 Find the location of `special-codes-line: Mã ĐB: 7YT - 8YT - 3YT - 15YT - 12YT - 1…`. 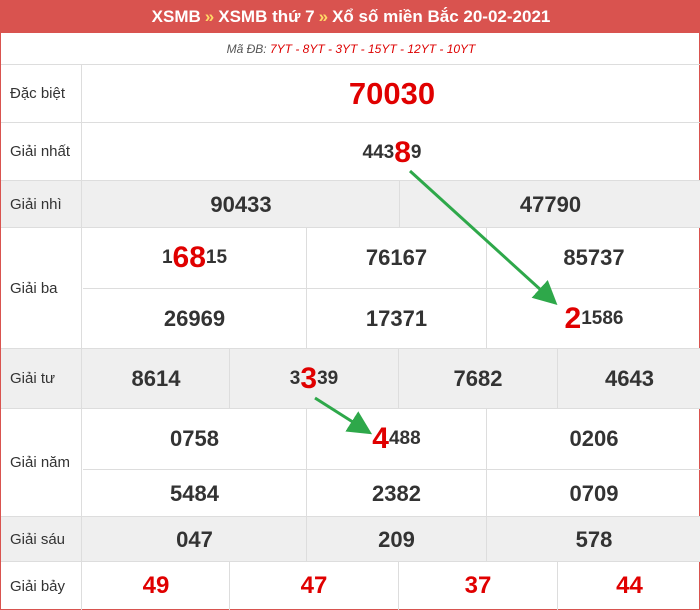

special-codes-line: Mã ĐB: 7YT - 8YT - 3YT - 15YT - 12YT - 1… is located at coordinates (350, 49).